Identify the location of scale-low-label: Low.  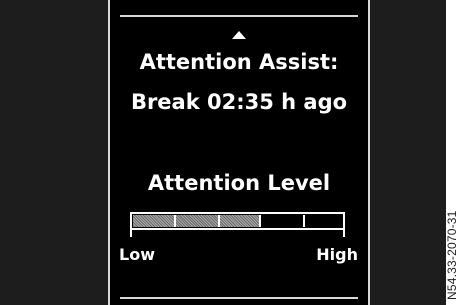
(137, 254).